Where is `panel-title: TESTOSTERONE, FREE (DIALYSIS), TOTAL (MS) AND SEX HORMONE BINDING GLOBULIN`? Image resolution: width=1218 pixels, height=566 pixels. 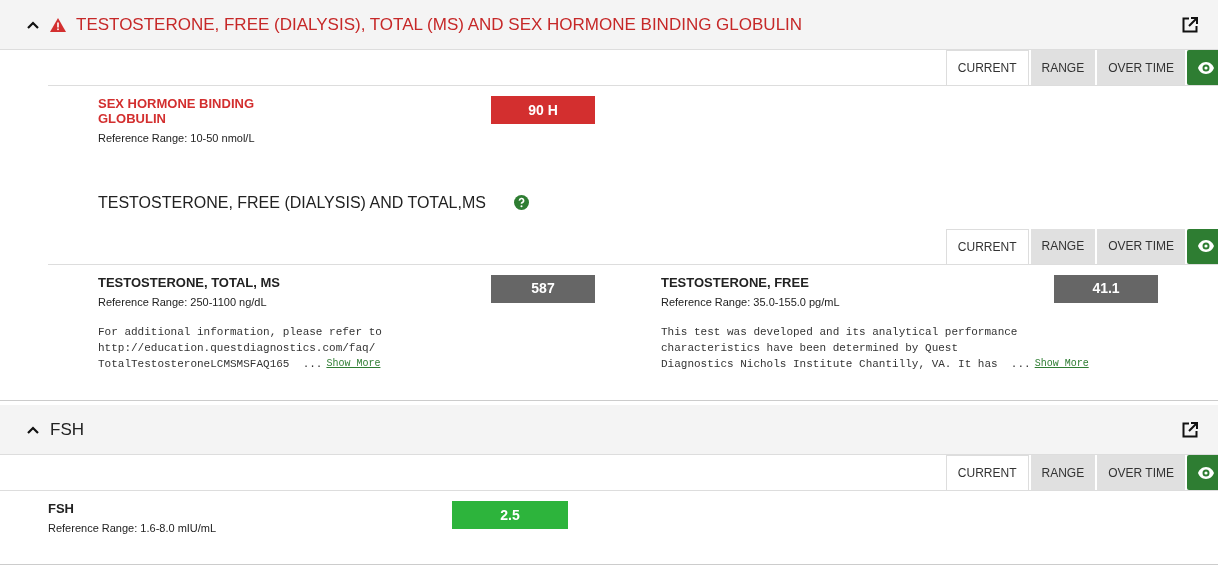
panel-title: TESTOSTERONE, FREE (DIALYSIS), TOTAL (MS) AND SEX HORMONE BINDING GLOBULIN is located at coordinates (439, 24).